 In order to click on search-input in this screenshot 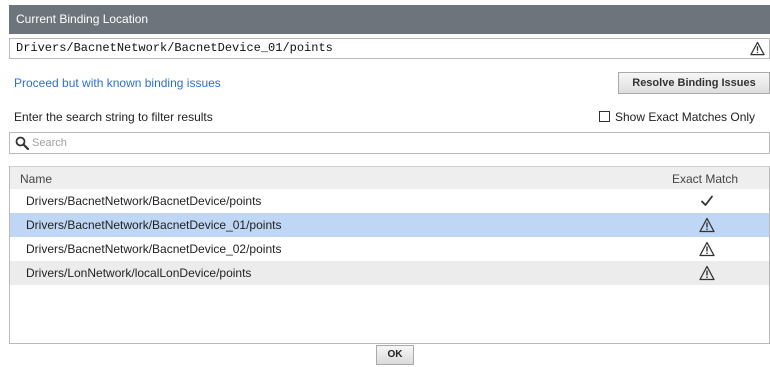, I will do `click(397, 143)`.